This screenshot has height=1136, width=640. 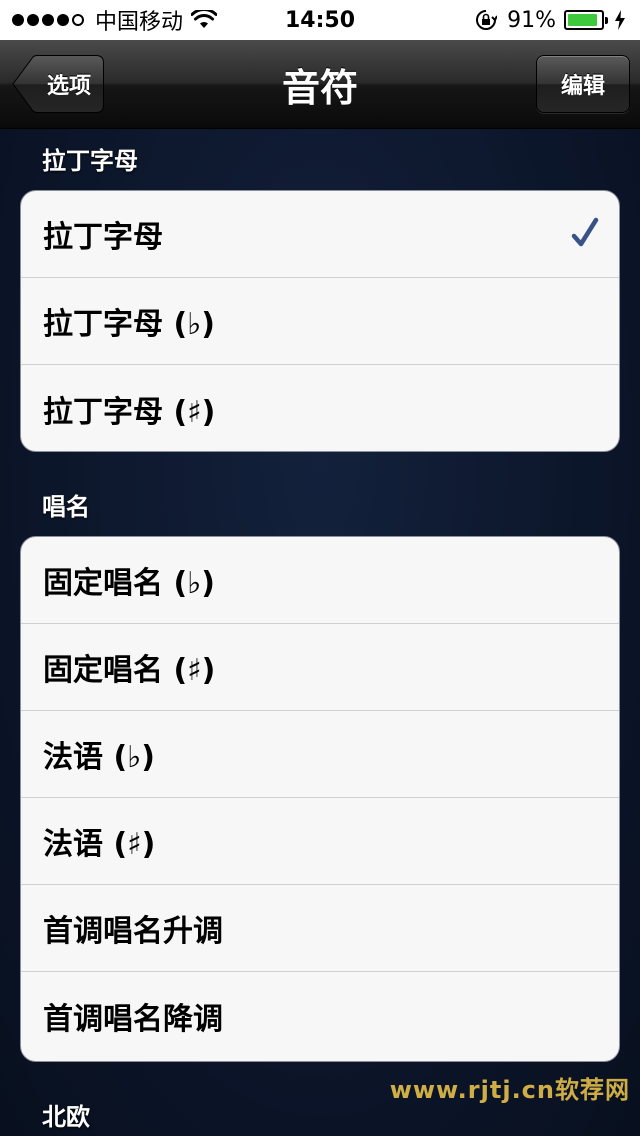 What do you see at coordinates (90, 160) in the screenshot?
I see `section-header-latin: 拉丁字母` at bounding box center [90, 160].